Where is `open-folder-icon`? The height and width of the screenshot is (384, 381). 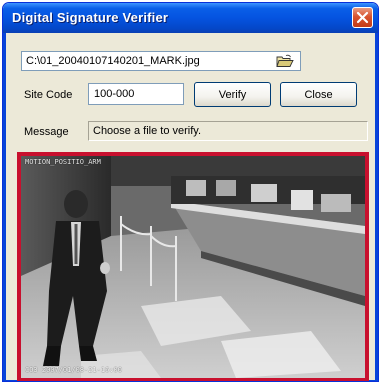 open-folder-icon is located at coordinates (285, 60).